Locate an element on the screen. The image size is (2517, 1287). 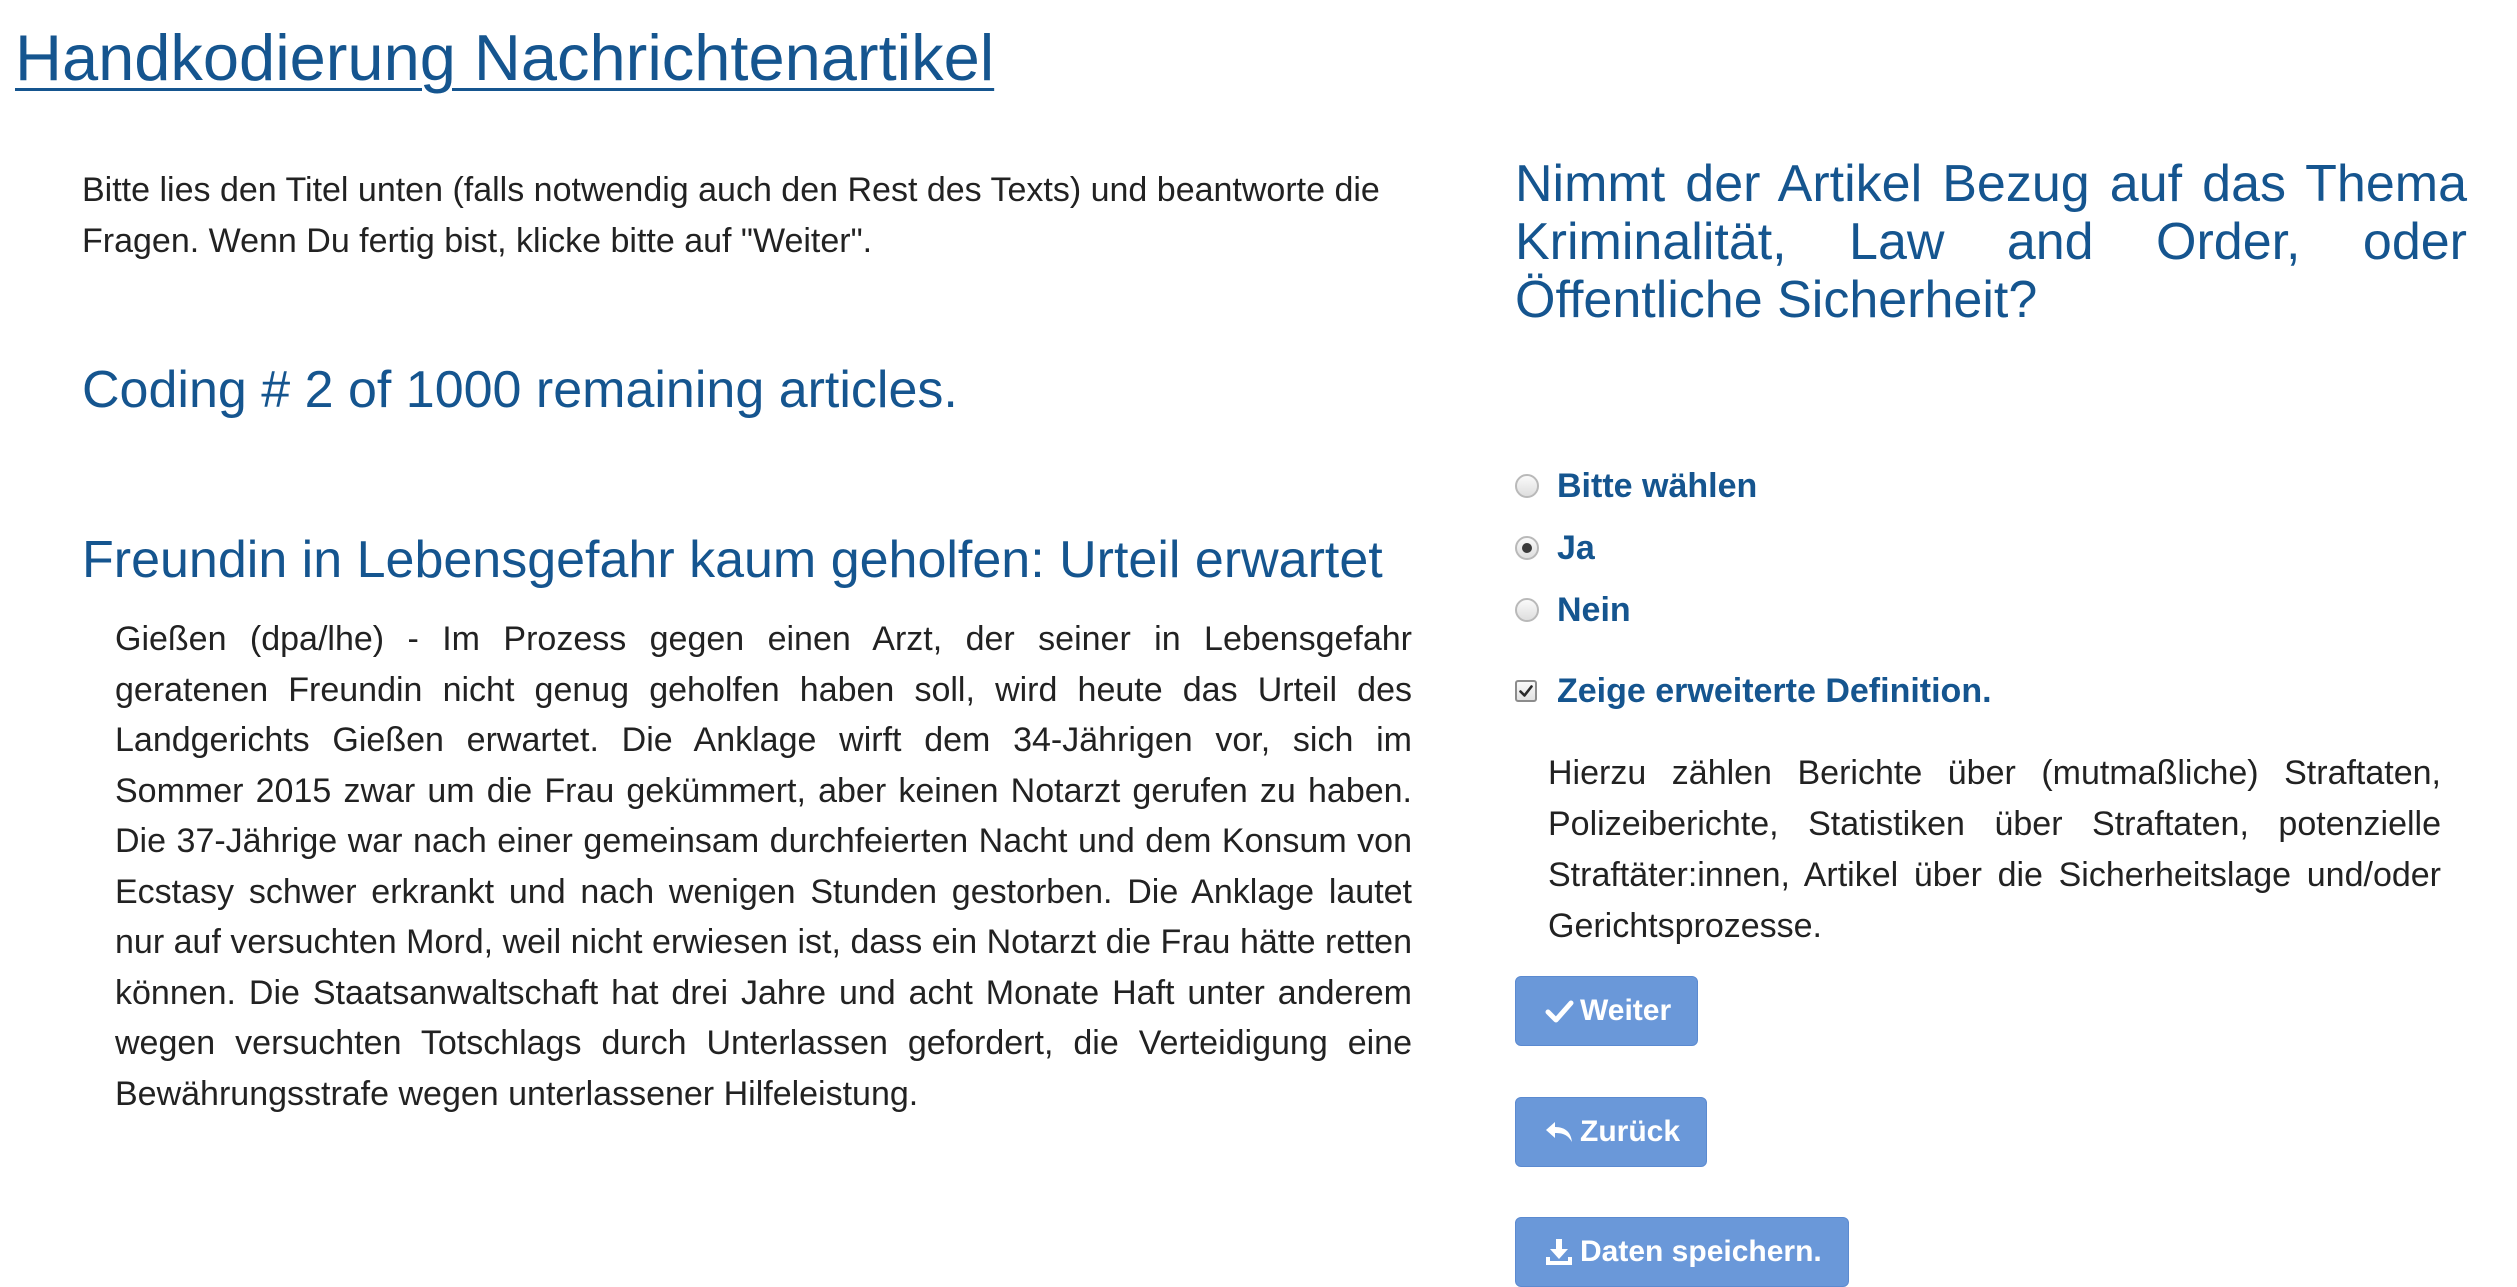
radio-label: Bitte wählen is located at coordinates (1657, 485).